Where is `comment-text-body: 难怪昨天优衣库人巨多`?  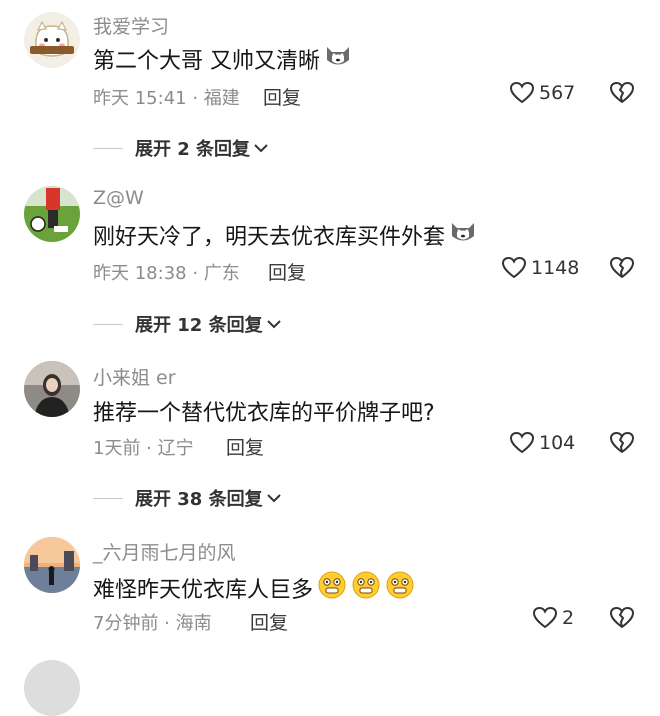 comment-text-body: 难怪昨天优衣库人巨多 is located at coordinates (203, 590).